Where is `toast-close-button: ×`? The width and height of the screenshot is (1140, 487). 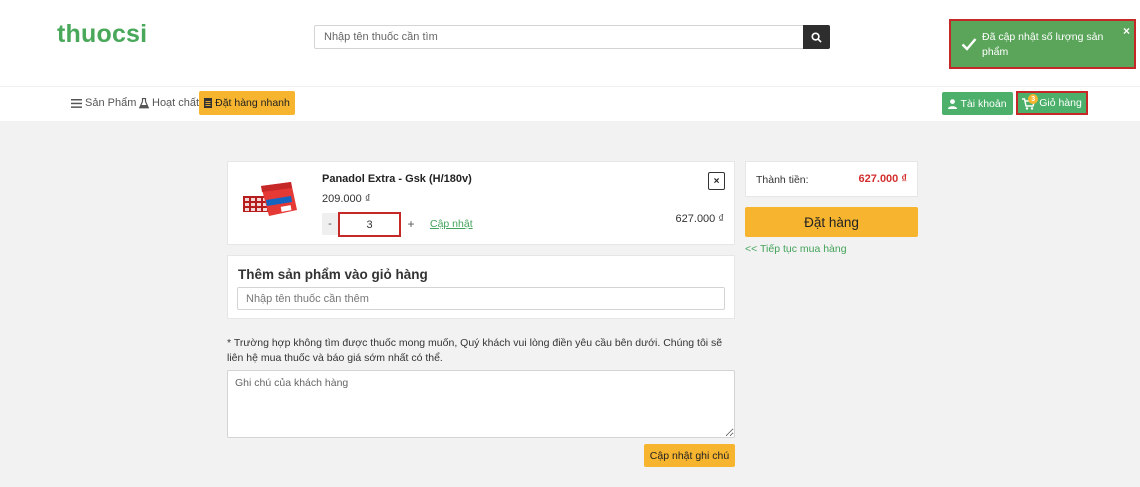 toast-close-button: × is located at coordinates (1126, 31).